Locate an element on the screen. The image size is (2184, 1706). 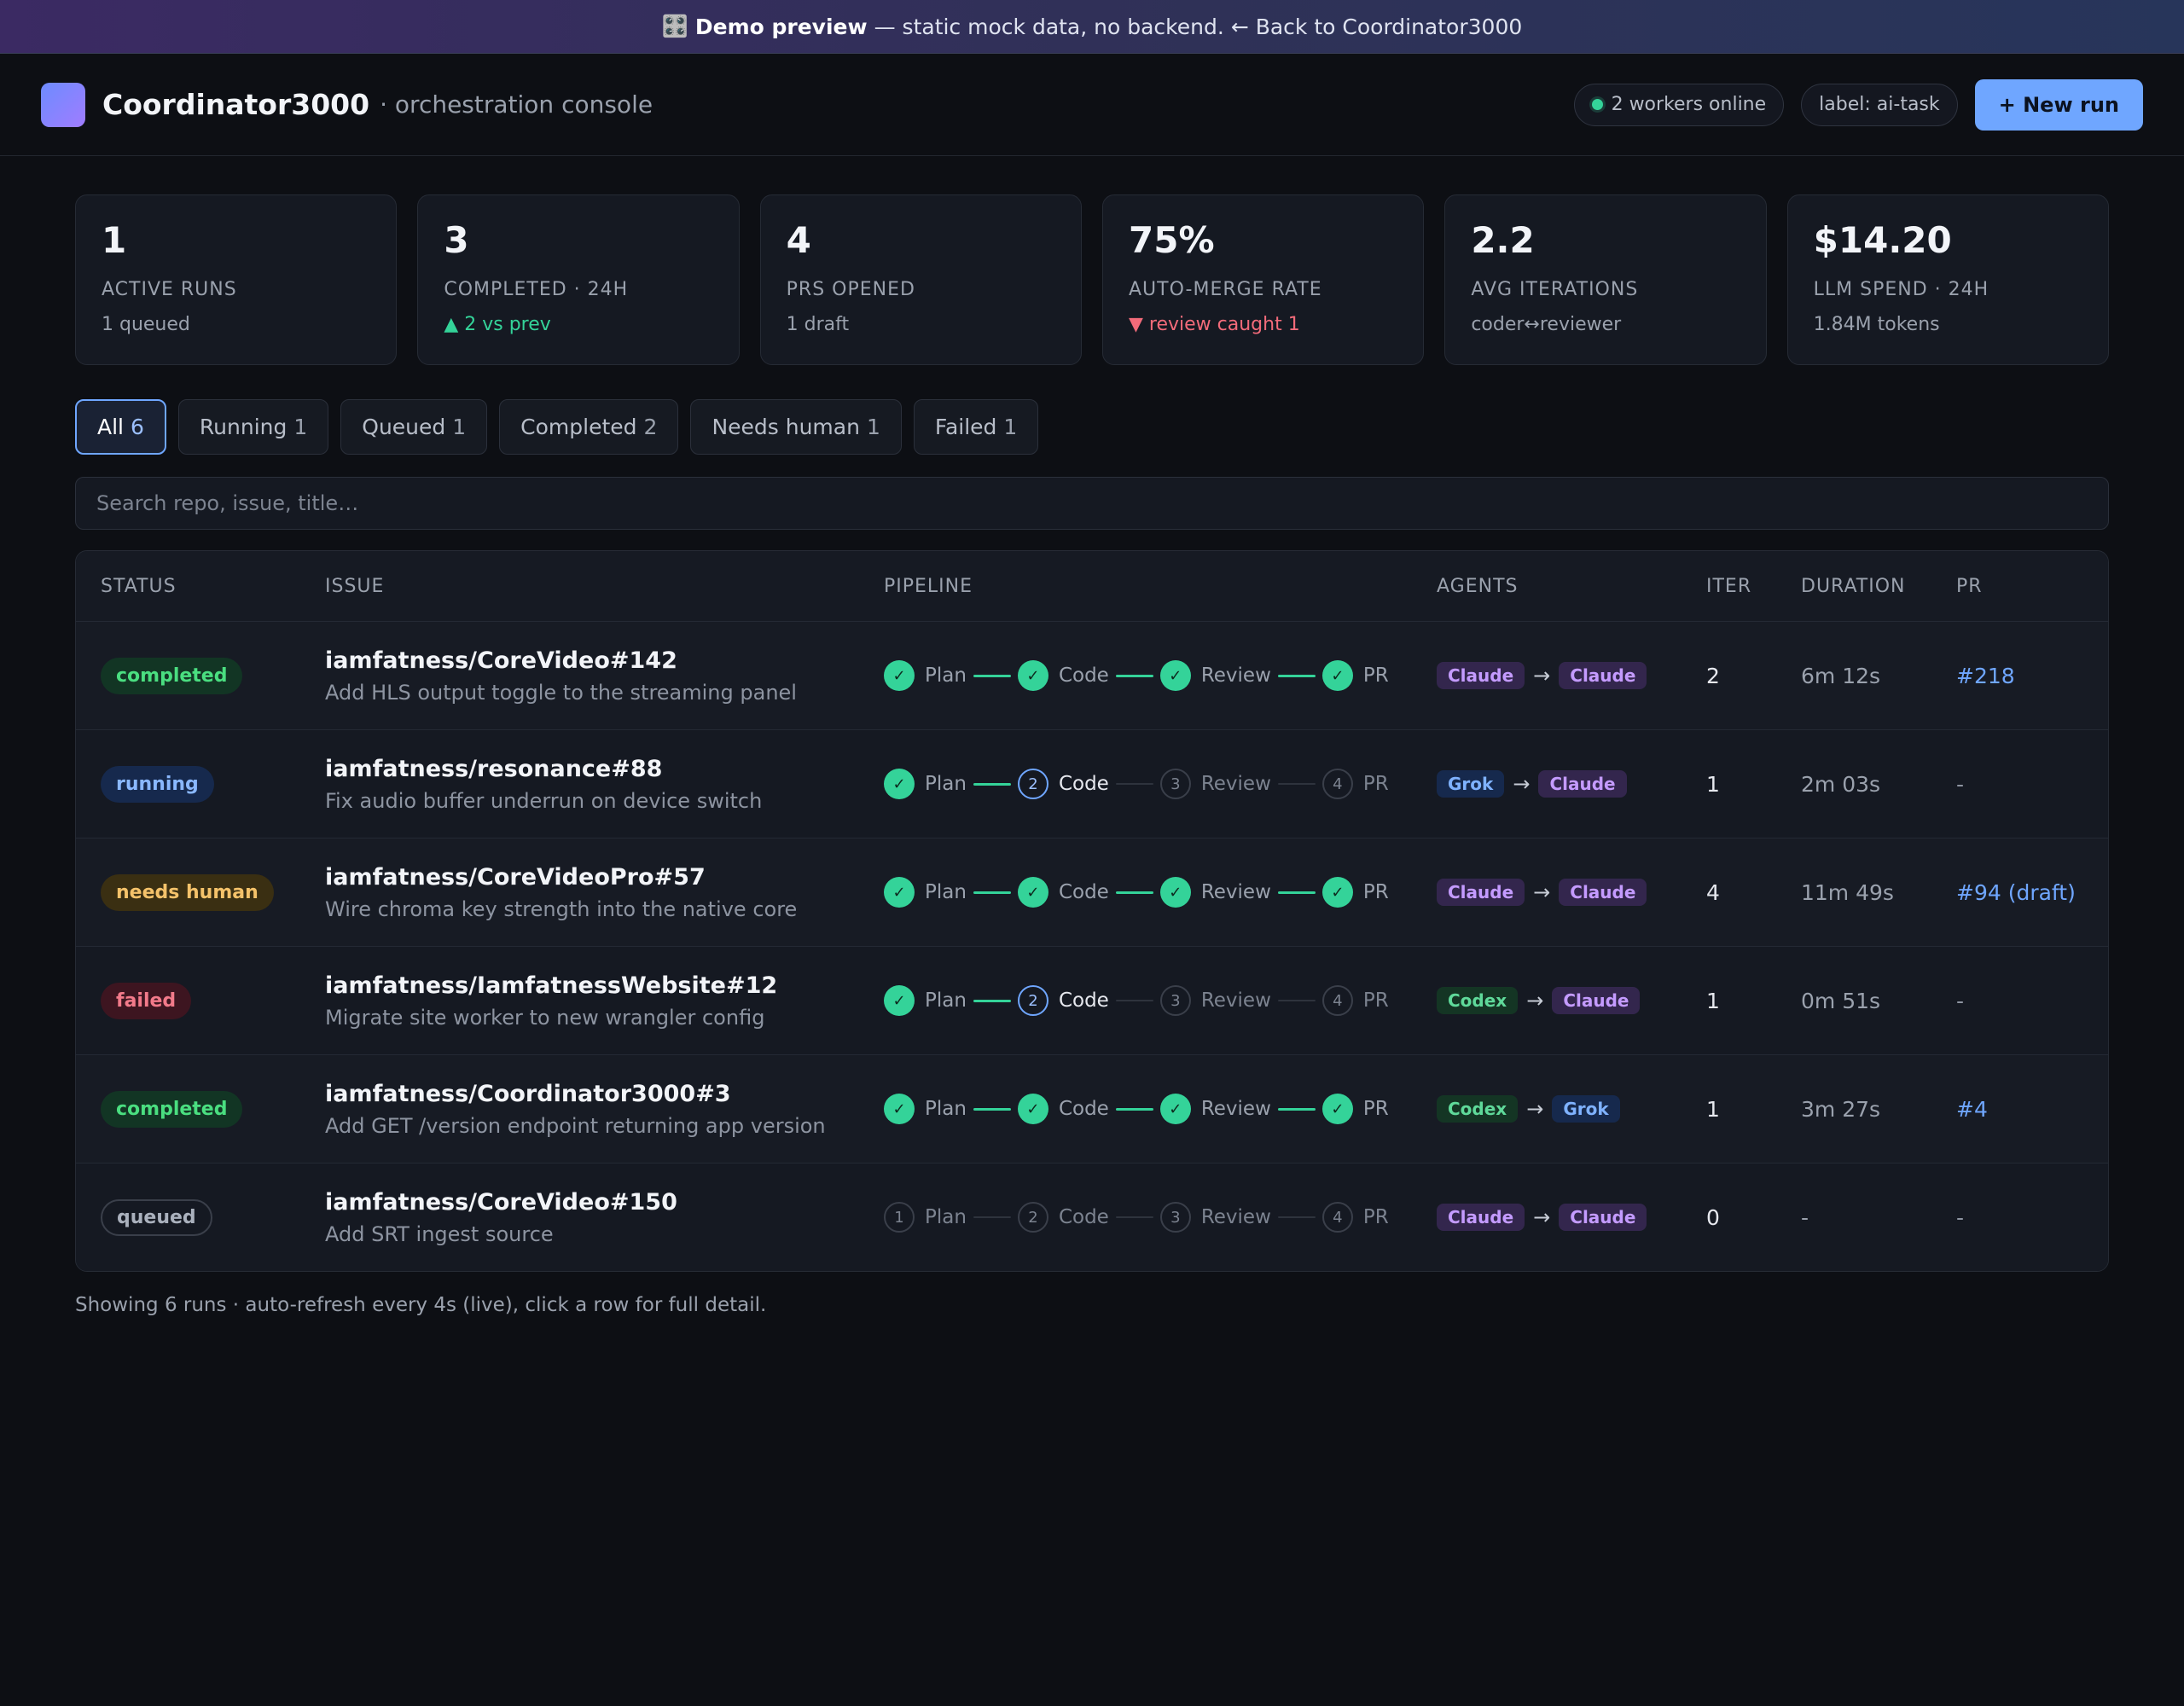
coder-agent-chip: Claude is located at coordinates (1481, 892).